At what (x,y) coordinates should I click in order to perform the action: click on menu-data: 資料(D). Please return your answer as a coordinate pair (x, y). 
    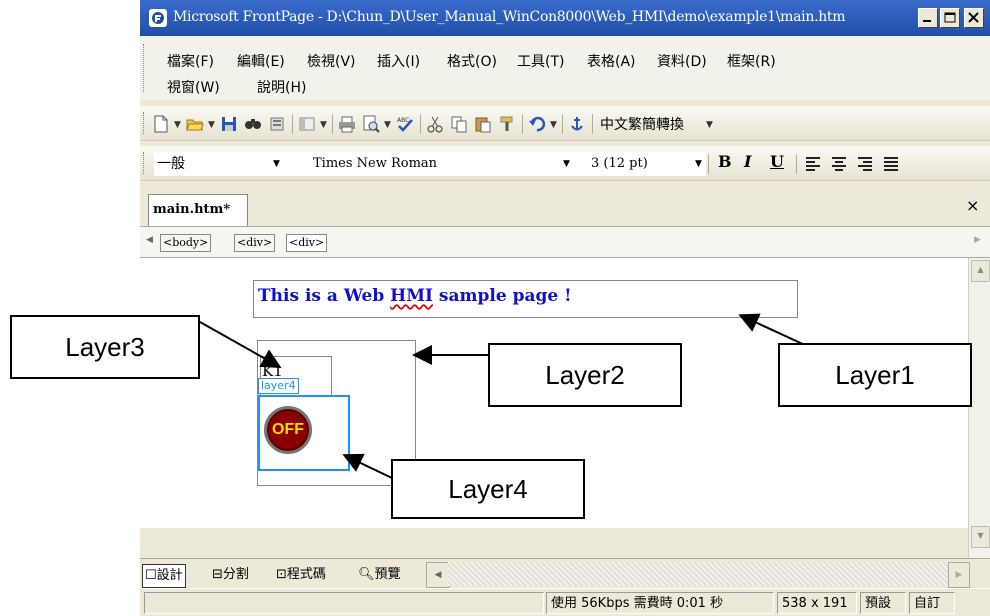
    Looking at the image, I should click on (682, 61).